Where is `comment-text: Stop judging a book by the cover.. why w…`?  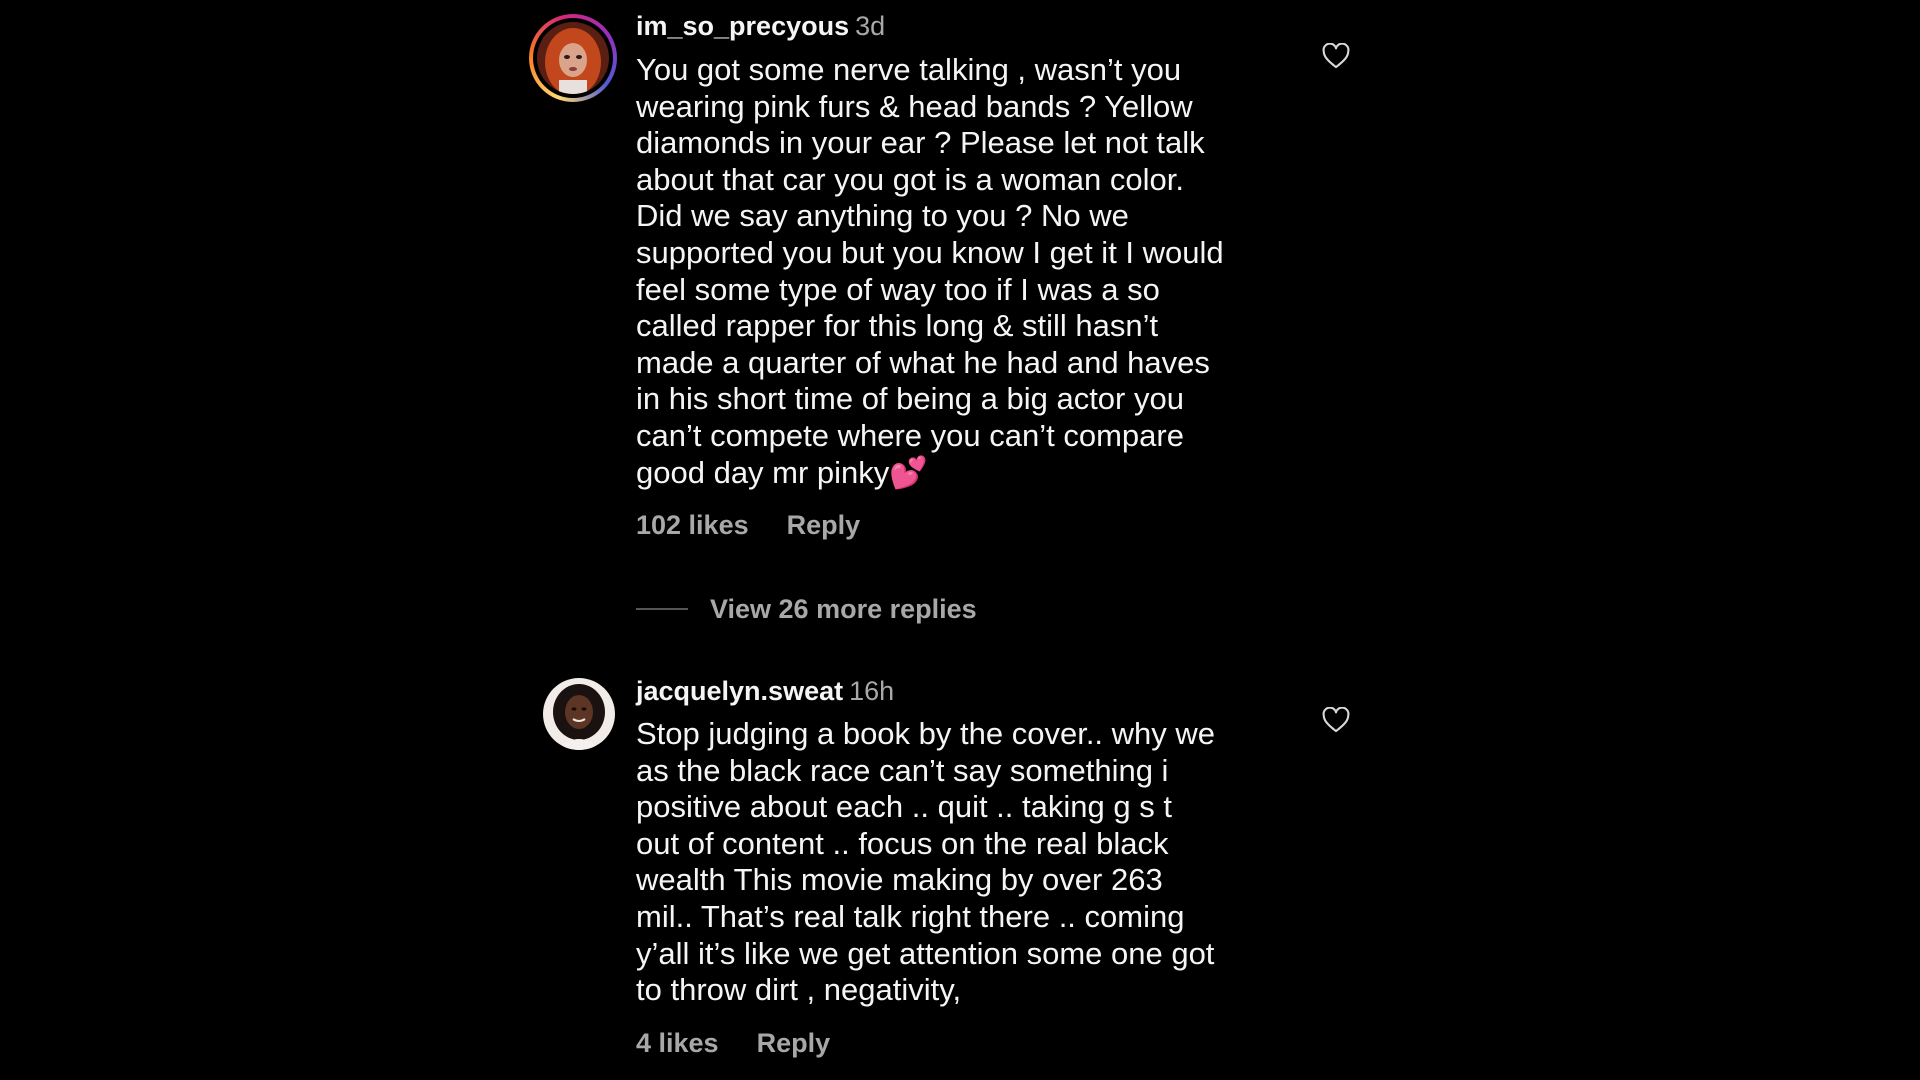
comment-text: Stop judging a book by the cover.. why w… is located at coordinates (926, 862).